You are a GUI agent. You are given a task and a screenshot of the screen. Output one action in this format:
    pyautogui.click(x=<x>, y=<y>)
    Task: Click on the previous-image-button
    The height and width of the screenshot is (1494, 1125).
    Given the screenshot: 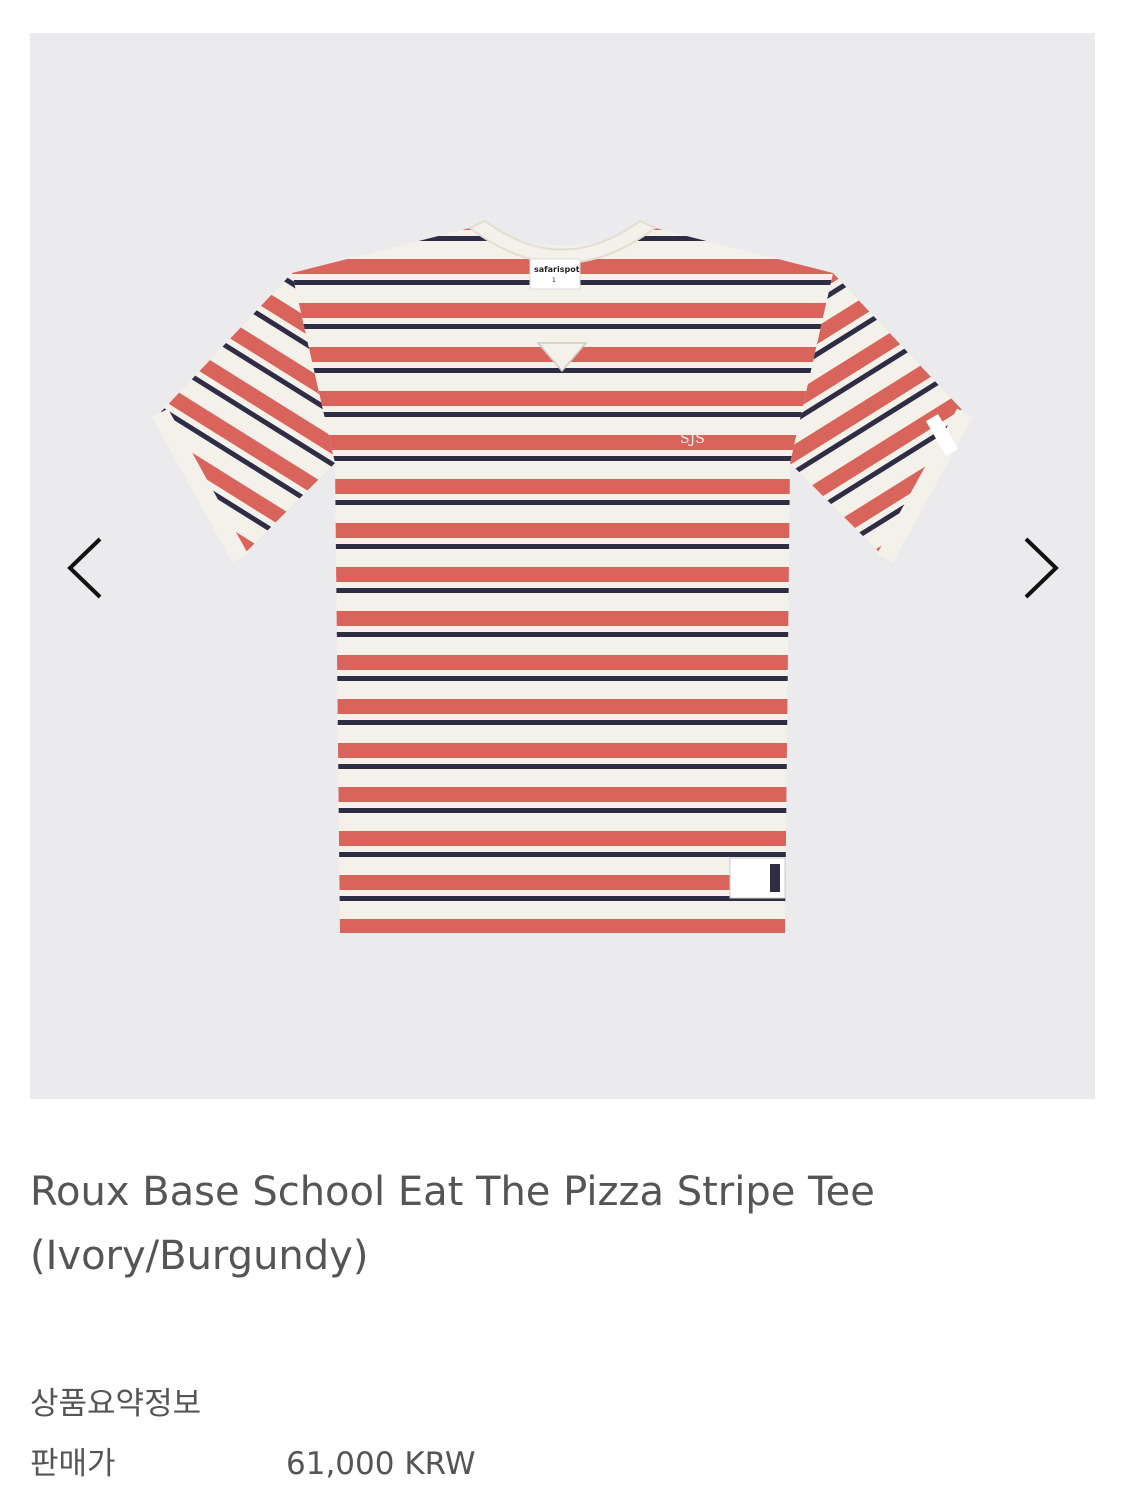 What is the action you would take?
    pyautogui.click(x=83, y=568)
    